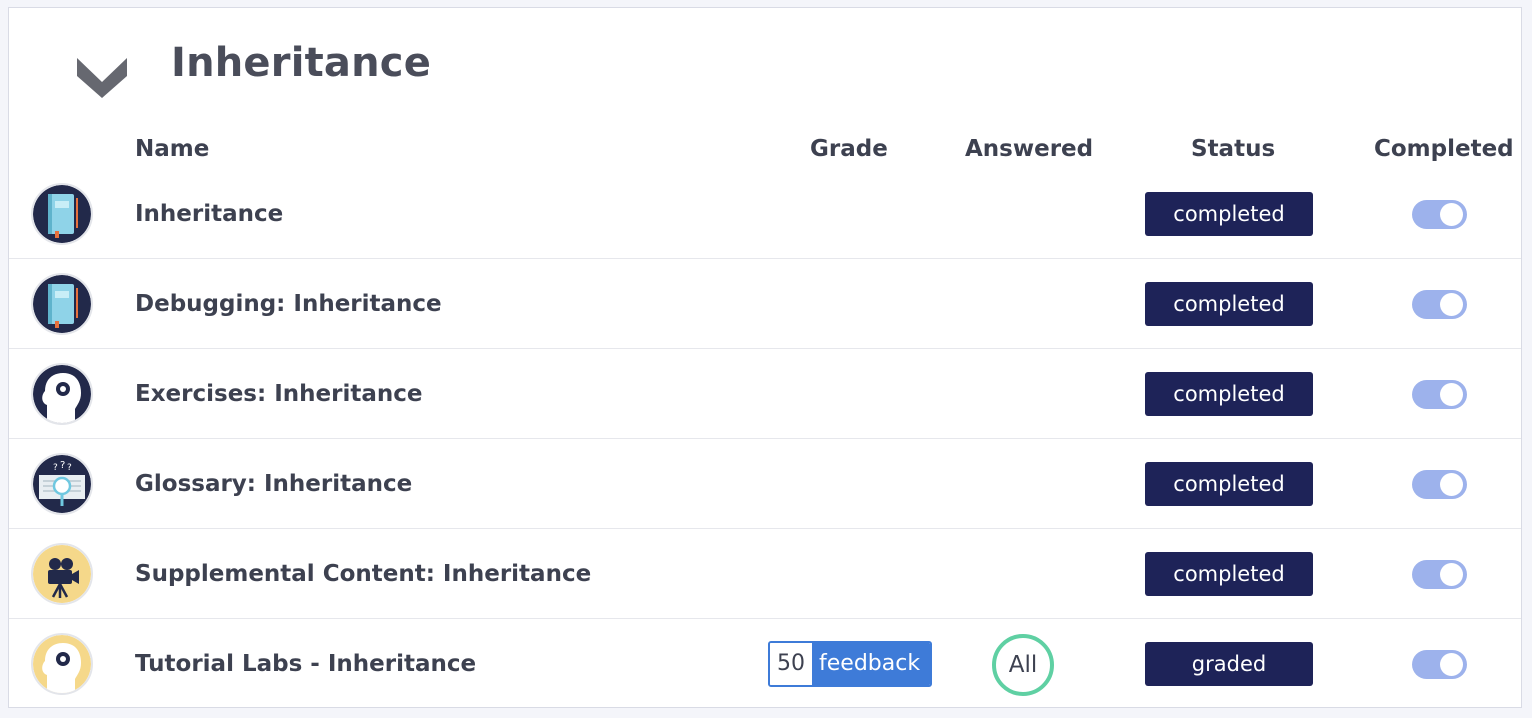 The width and height of the screenshot is (1532, 718). Describe the element at coordinates (62, 394) in the screenshot. I see `head-gear-icon` at that location.